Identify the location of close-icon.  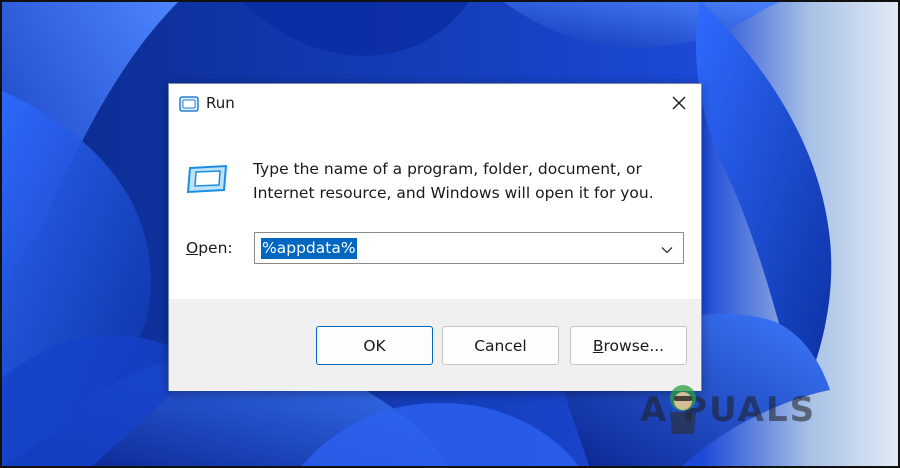
(679, 104).